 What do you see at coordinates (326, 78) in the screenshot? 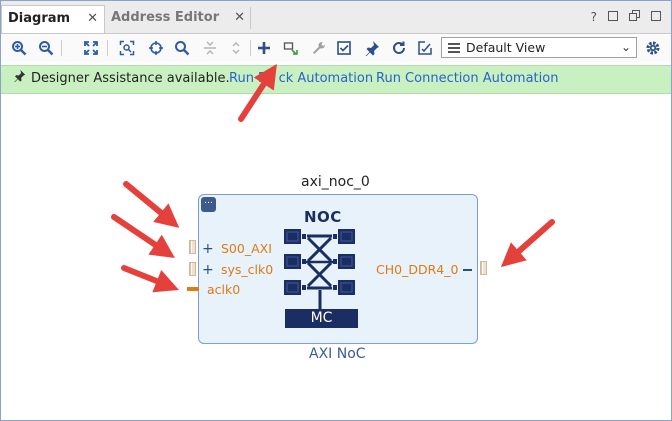
I see `run-block-automation-link-end: ck Automation` at bounding box center [326, 78].